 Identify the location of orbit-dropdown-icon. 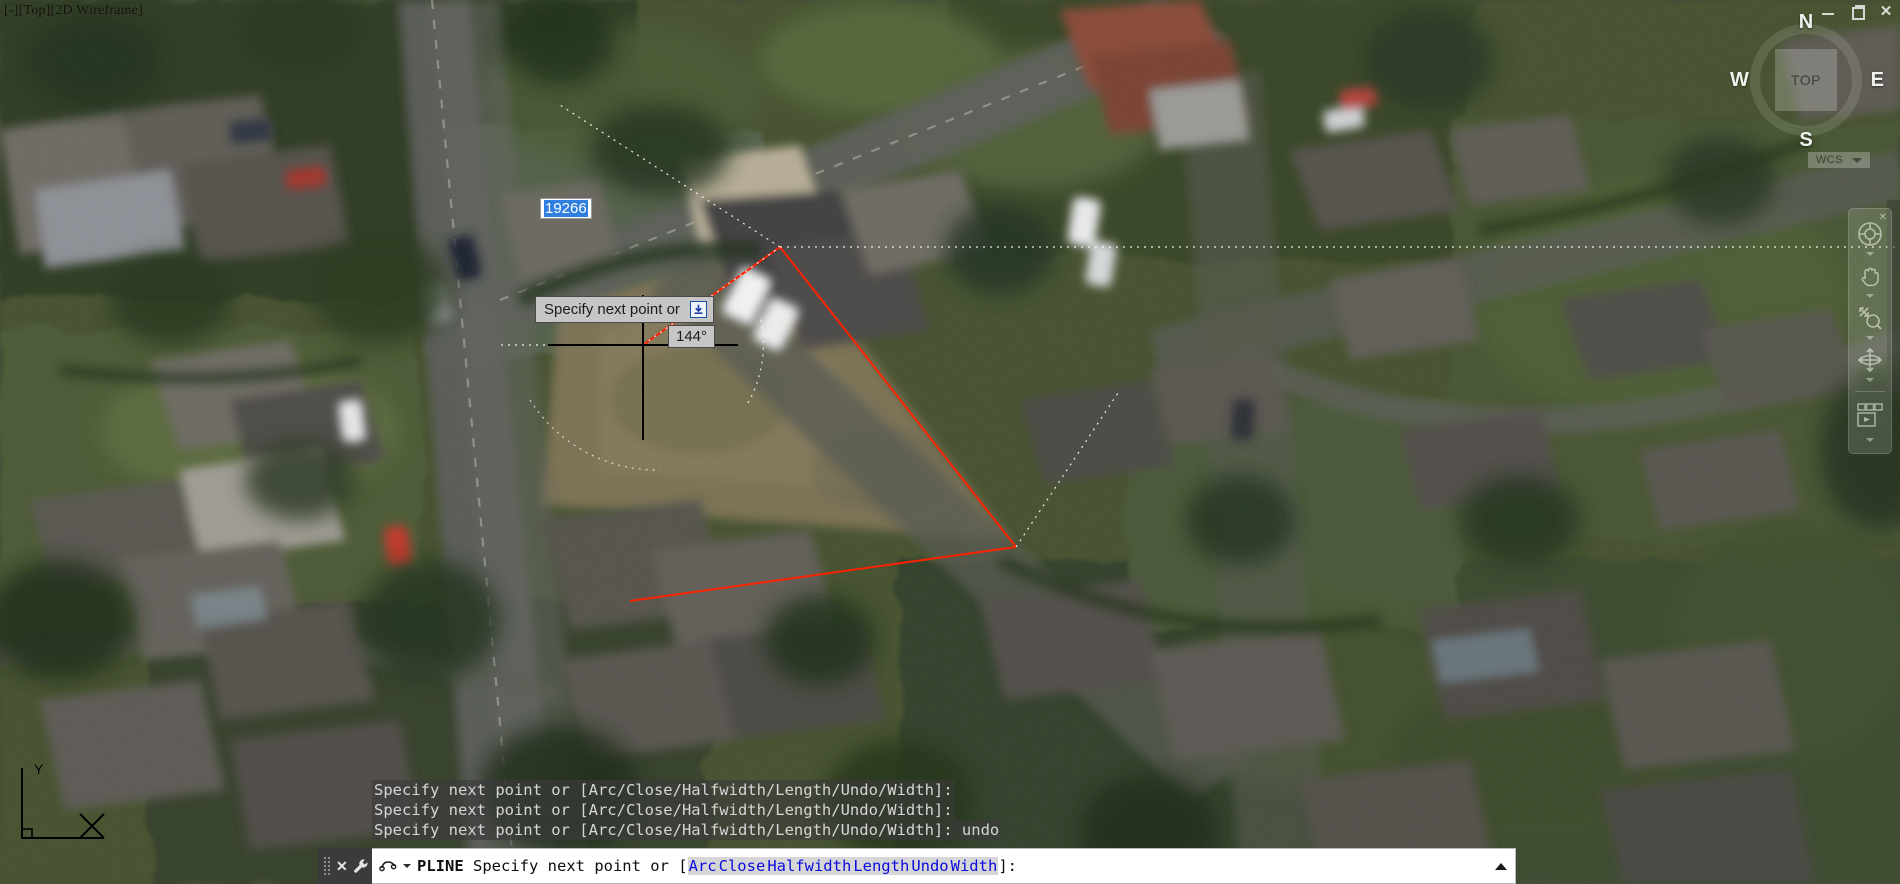
(1870, 380).